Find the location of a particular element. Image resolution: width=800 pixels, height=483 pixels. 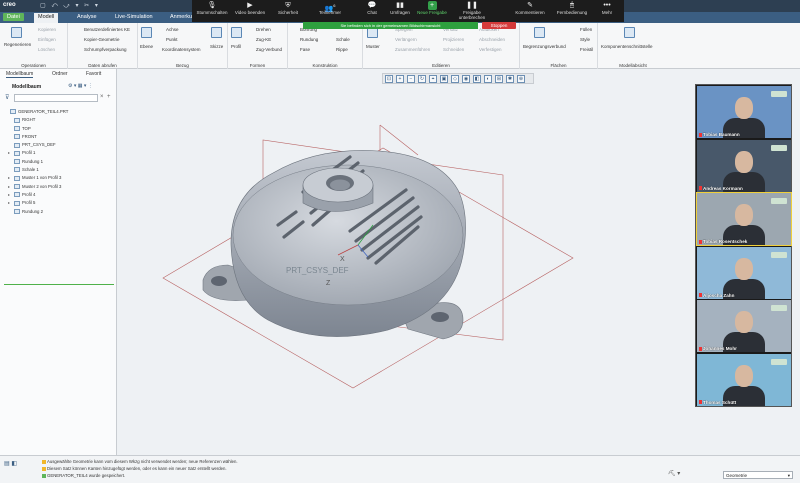

stop-video-button: ▶ Video beenden is located at coordinates (250, 8).